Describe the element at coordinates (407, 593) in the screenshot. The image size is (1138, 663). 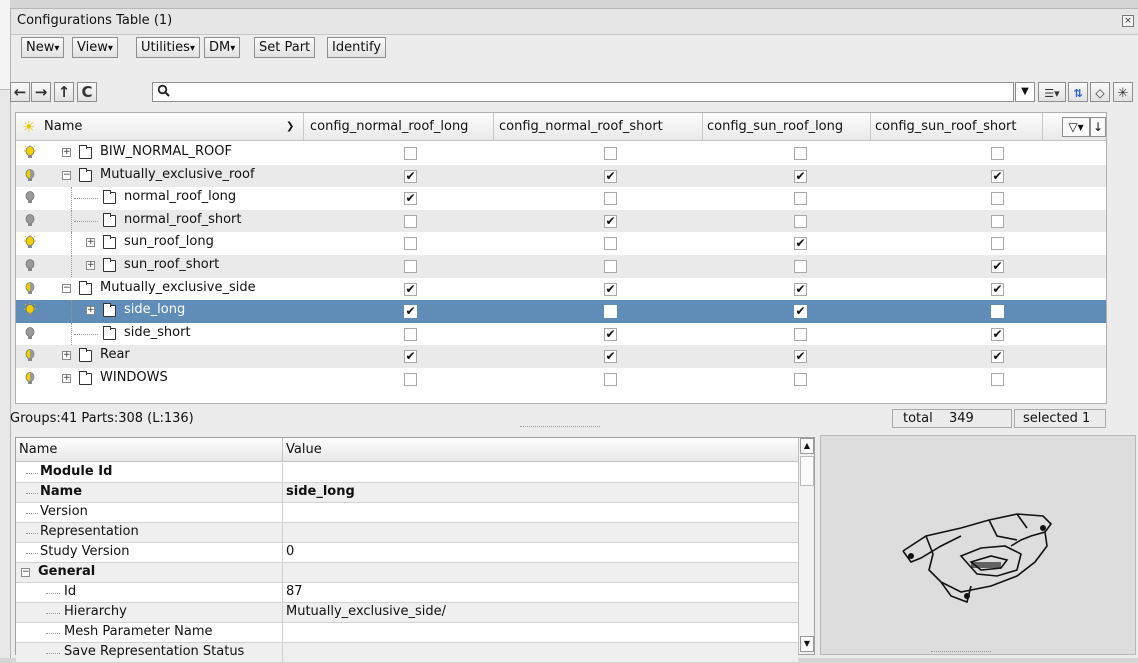
I see `property-row: Id 87` at that location.